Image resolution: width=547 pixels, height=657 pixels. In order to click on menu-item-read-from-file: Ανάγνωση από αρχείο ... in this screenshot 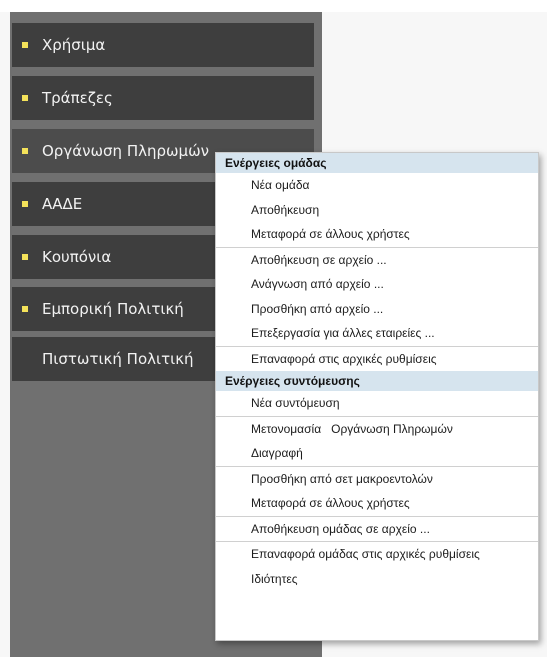, I will do `click(377, 284)`.